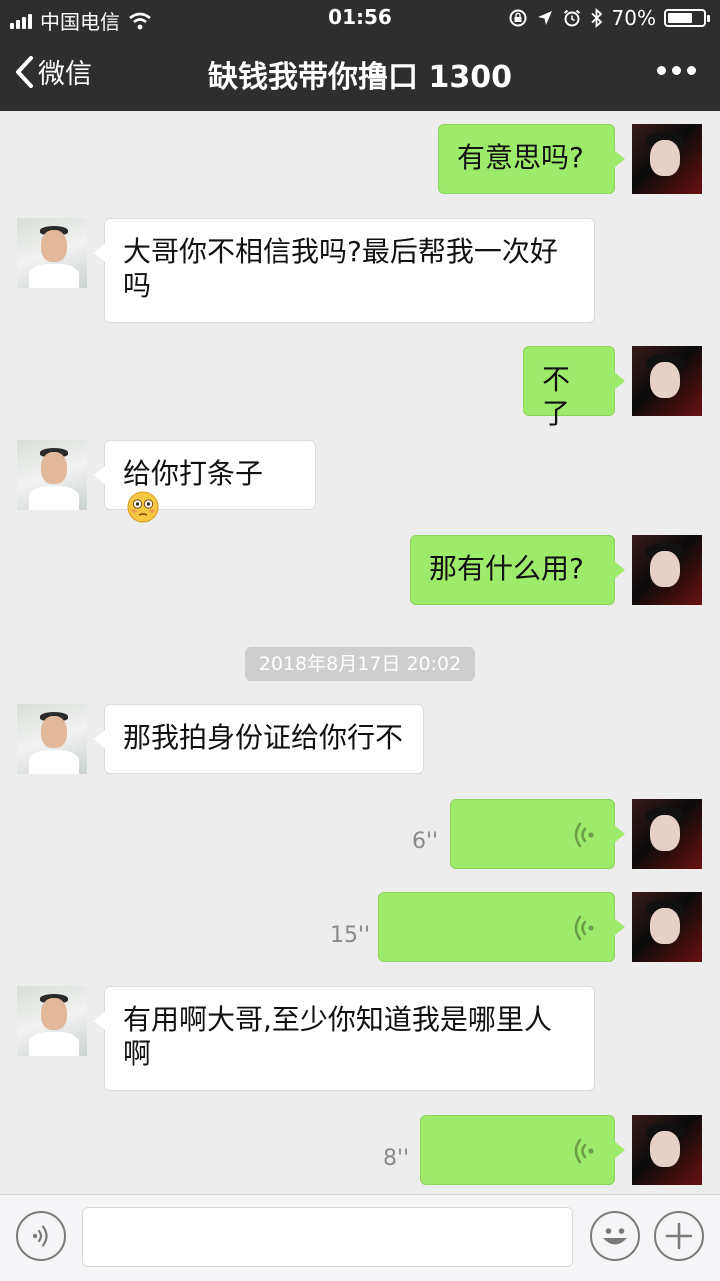 The height and width of the screenshot is (1281, 720). What do you see at coordinates (544, 18) in the screenshot?
I see `location-icon` at bounding box center [544, 18].